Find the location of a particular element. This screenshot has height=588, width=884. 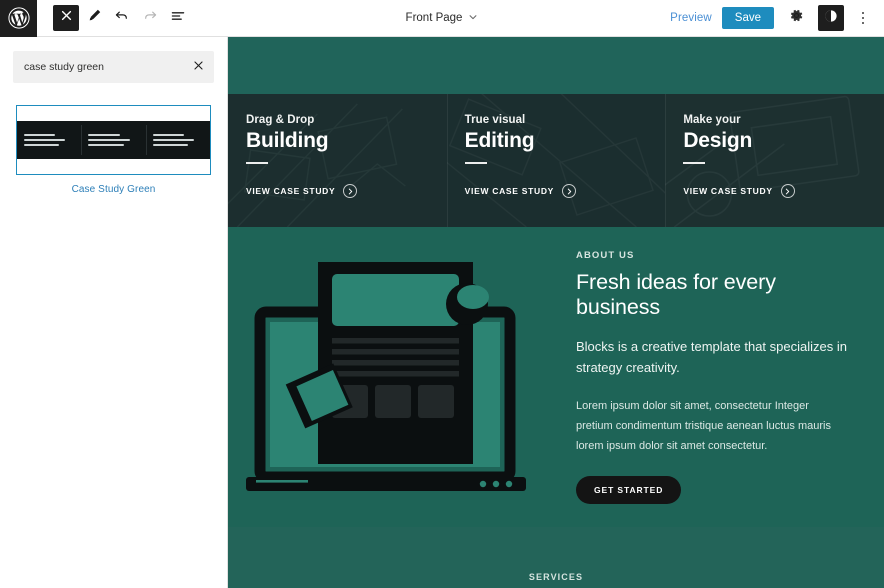

search-area is located at coordinates (113, 60).